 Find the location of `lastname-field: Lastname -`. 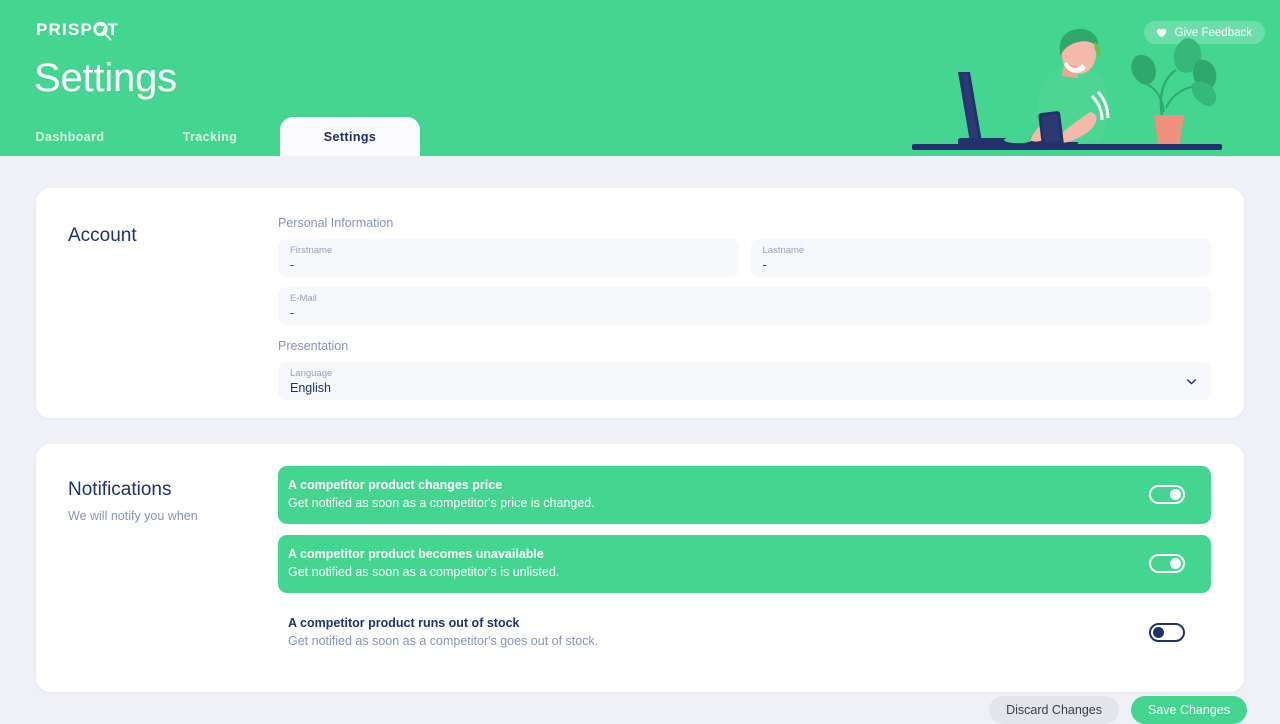

lastname-field: Lastname - is located at coordinates (981, 258).